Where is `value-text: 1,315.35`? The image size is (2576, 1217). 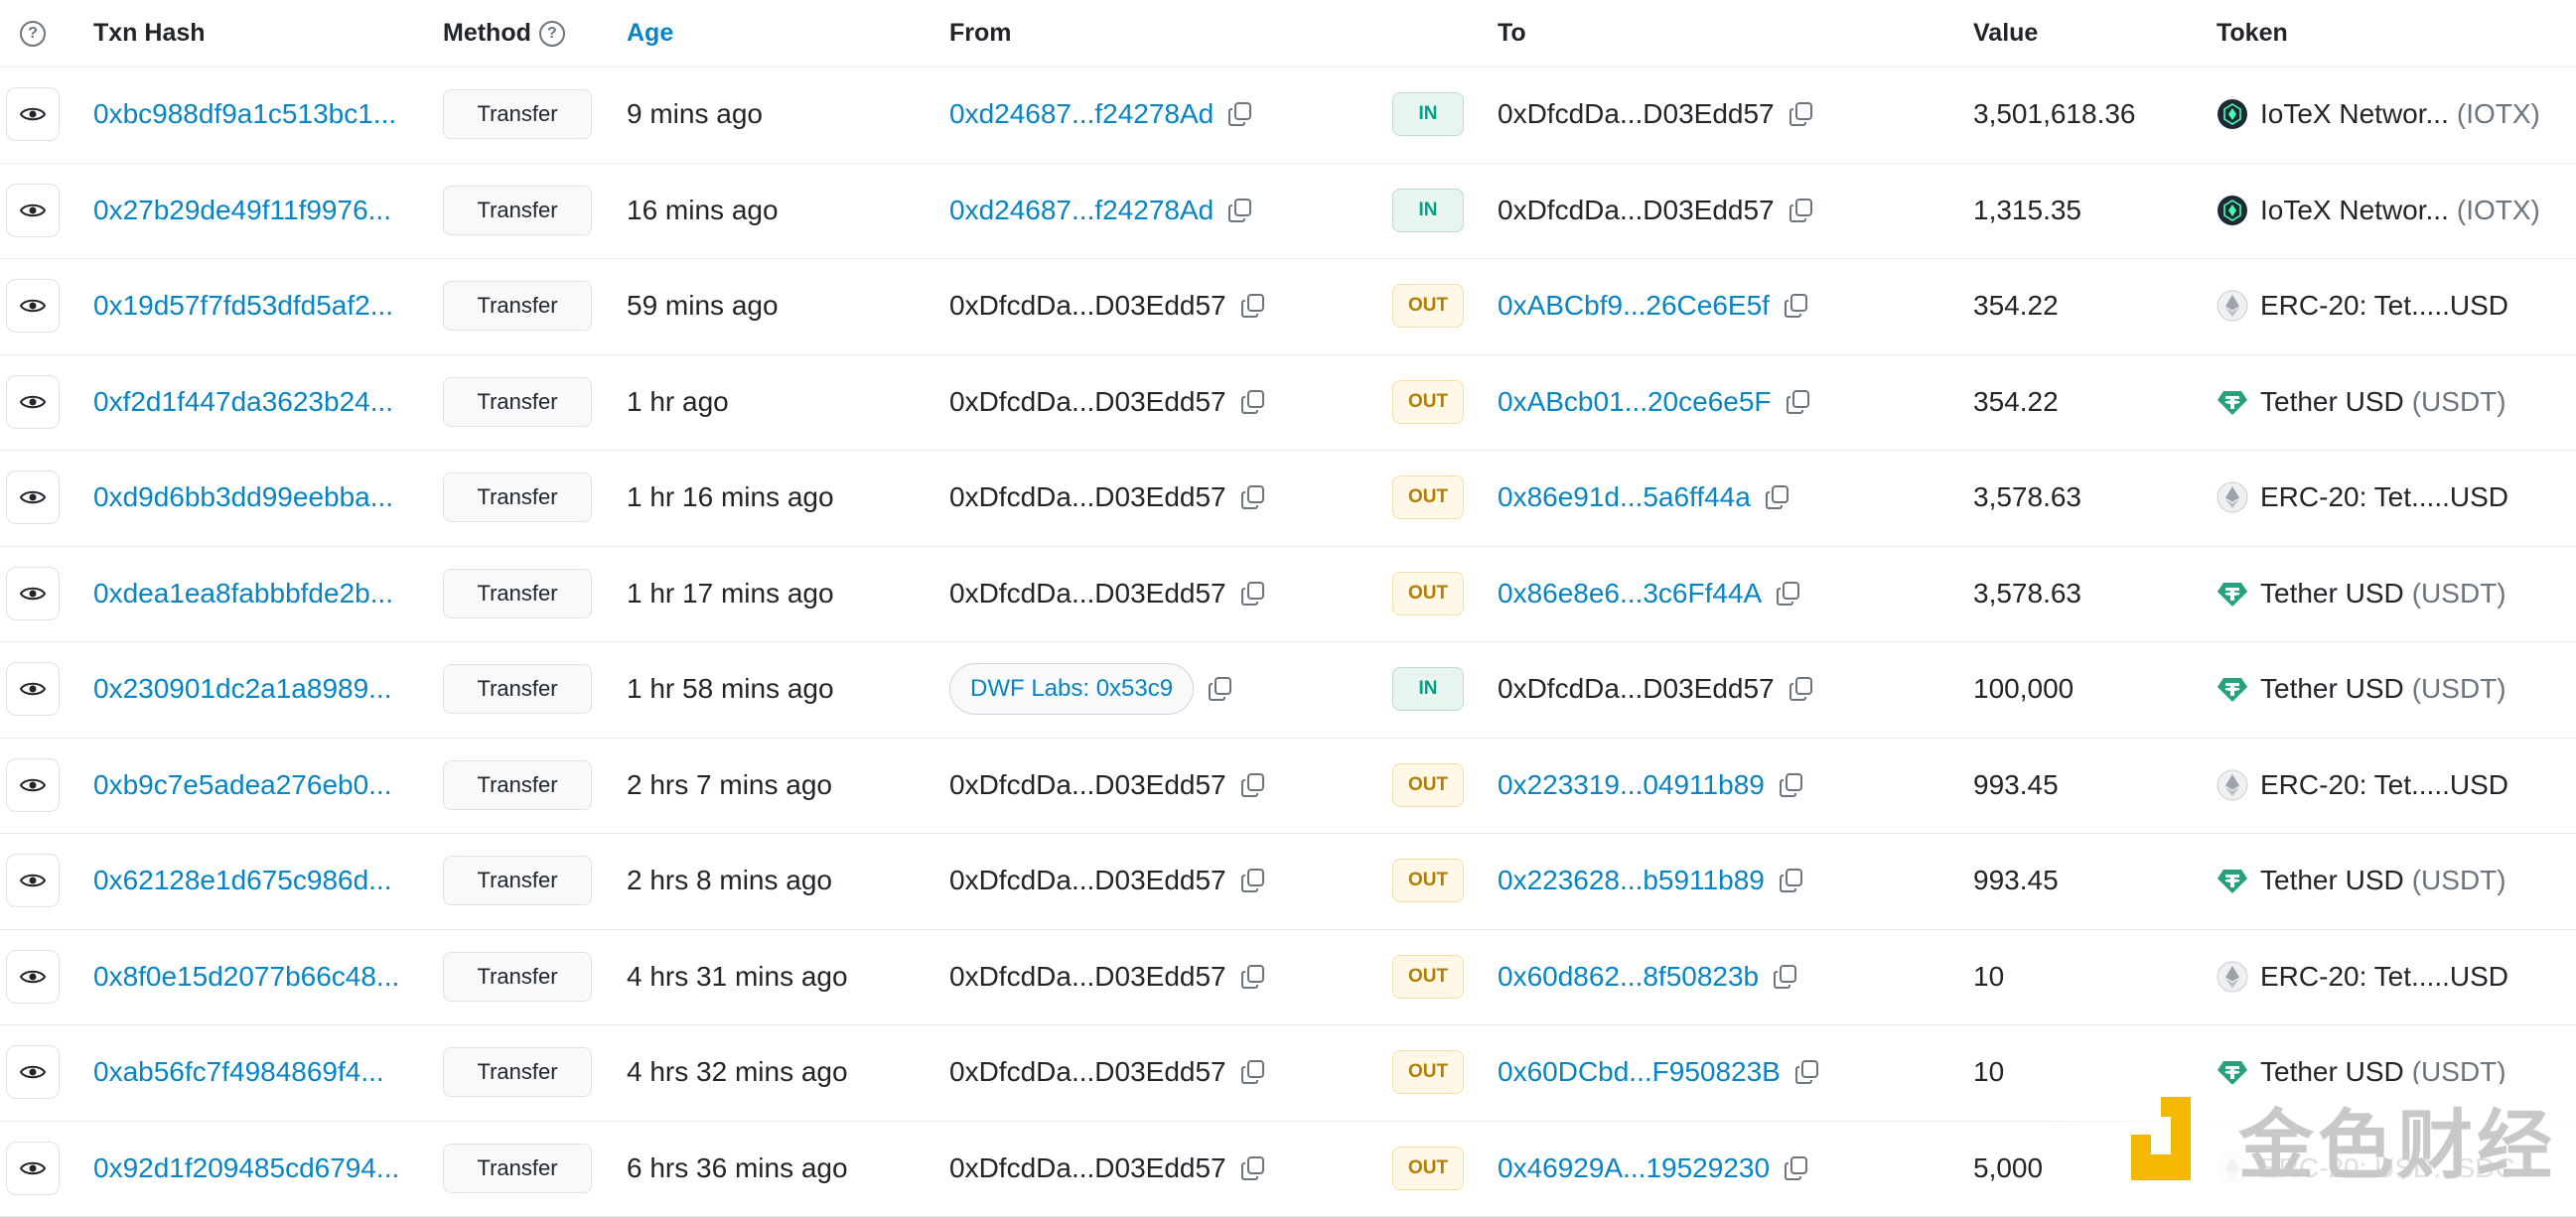 value-text: 1,315.35 is located at coordinates (2027, 211).